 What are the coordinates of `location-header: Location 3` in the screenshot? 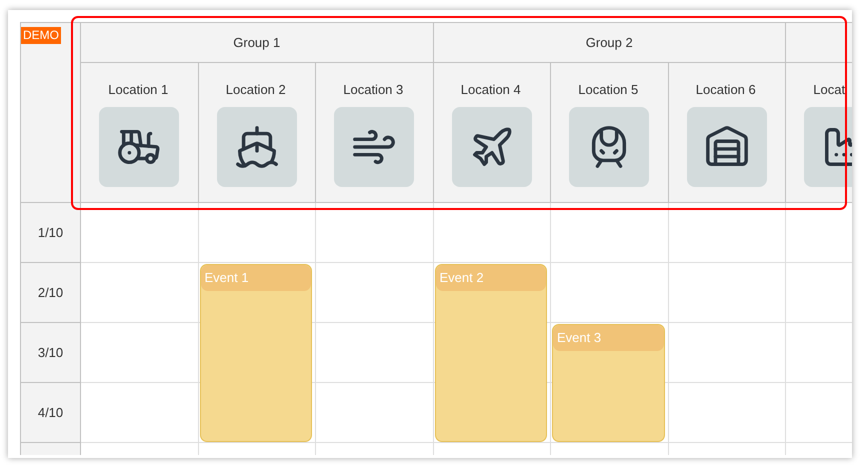 It's located at (373, 90).